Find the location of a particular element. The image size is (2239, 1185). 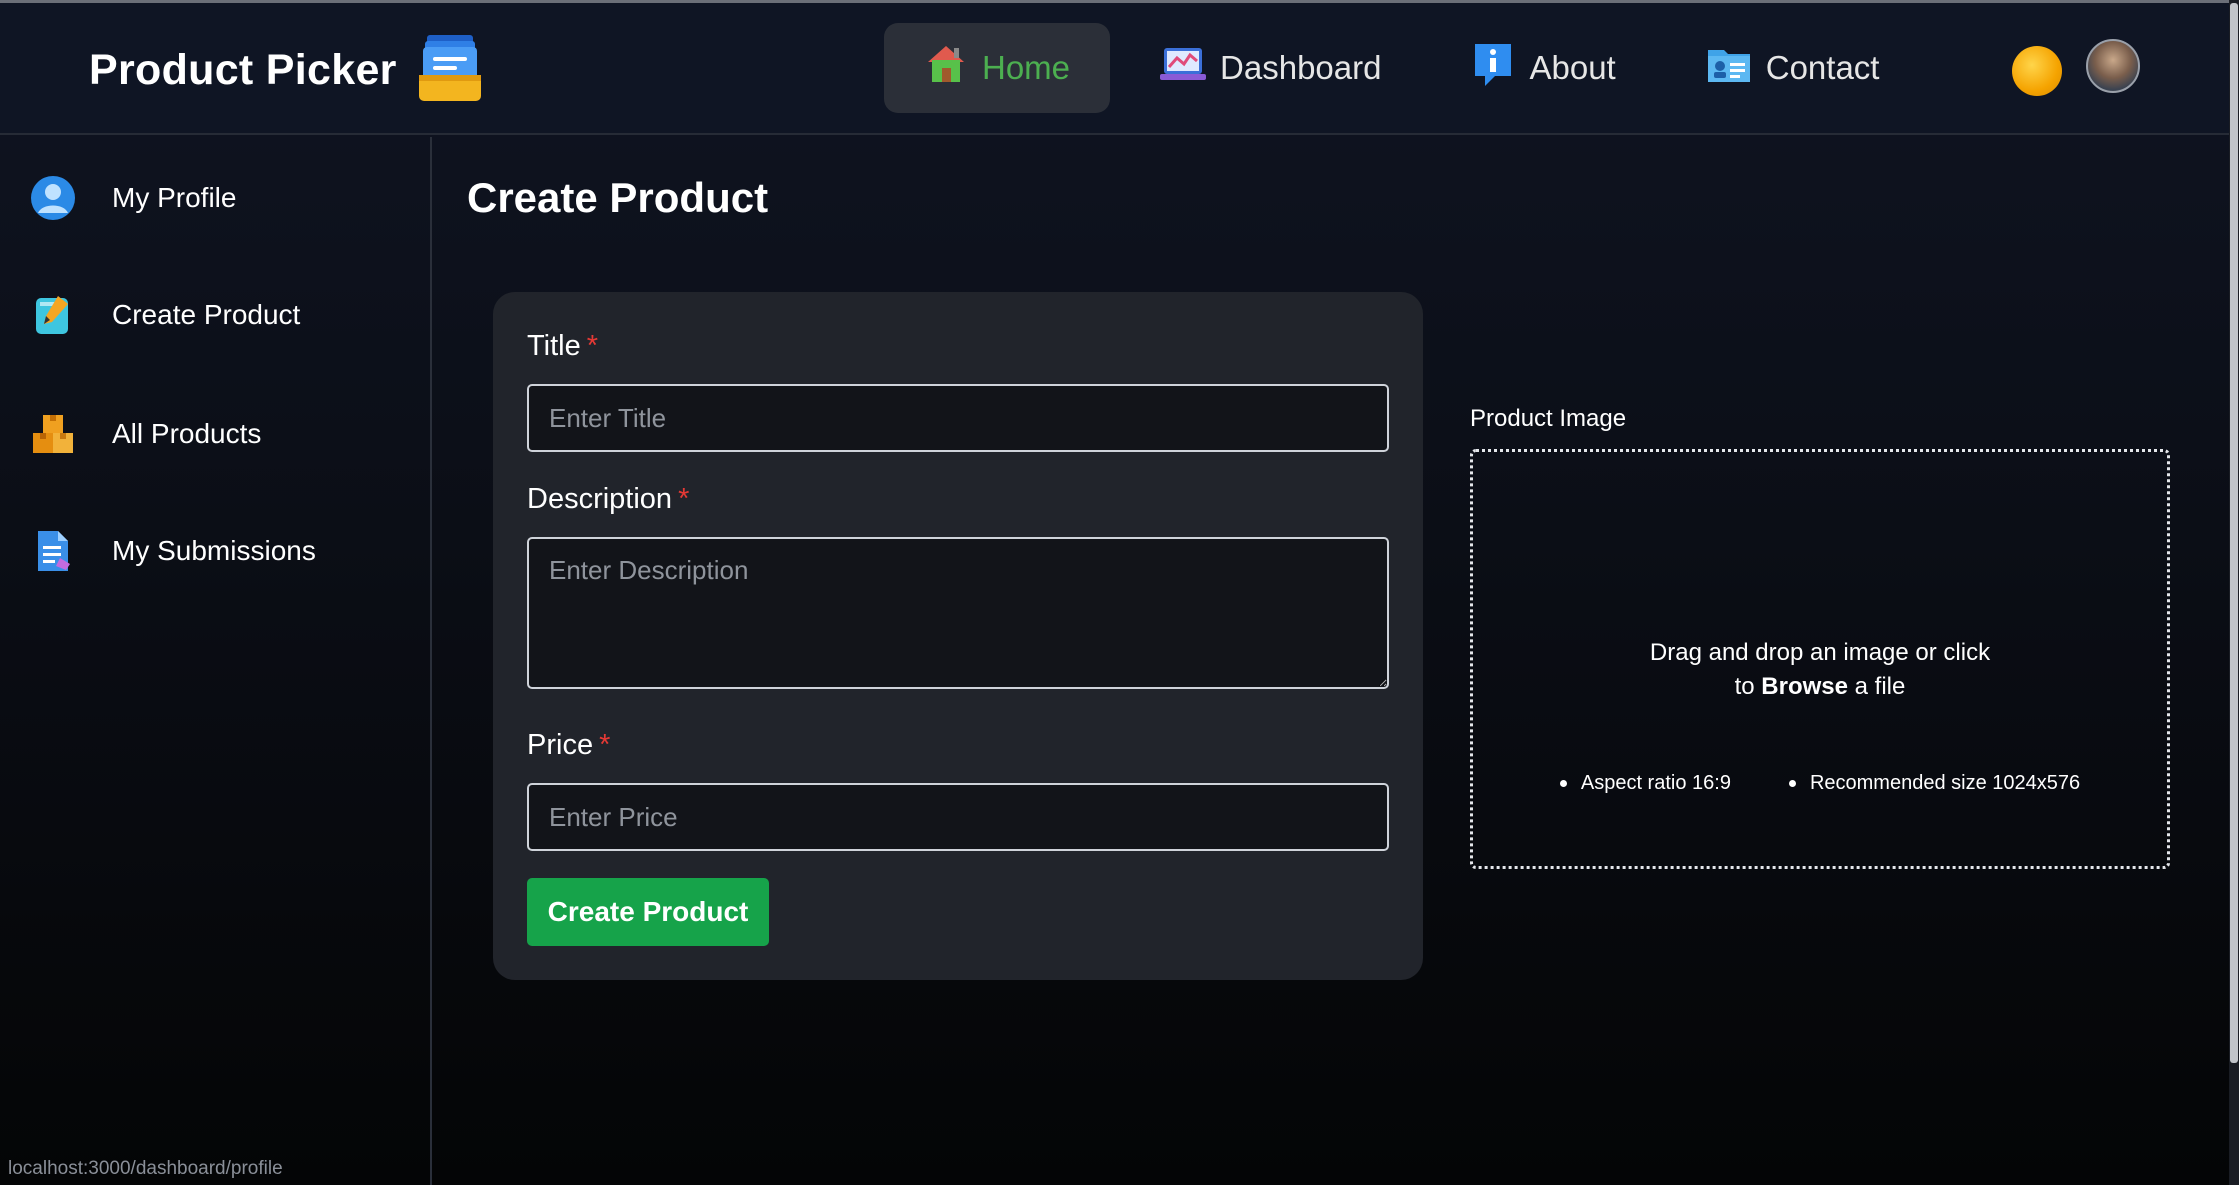

sidebar-item-create-product: Create Product is located at coordinates (165, 315).